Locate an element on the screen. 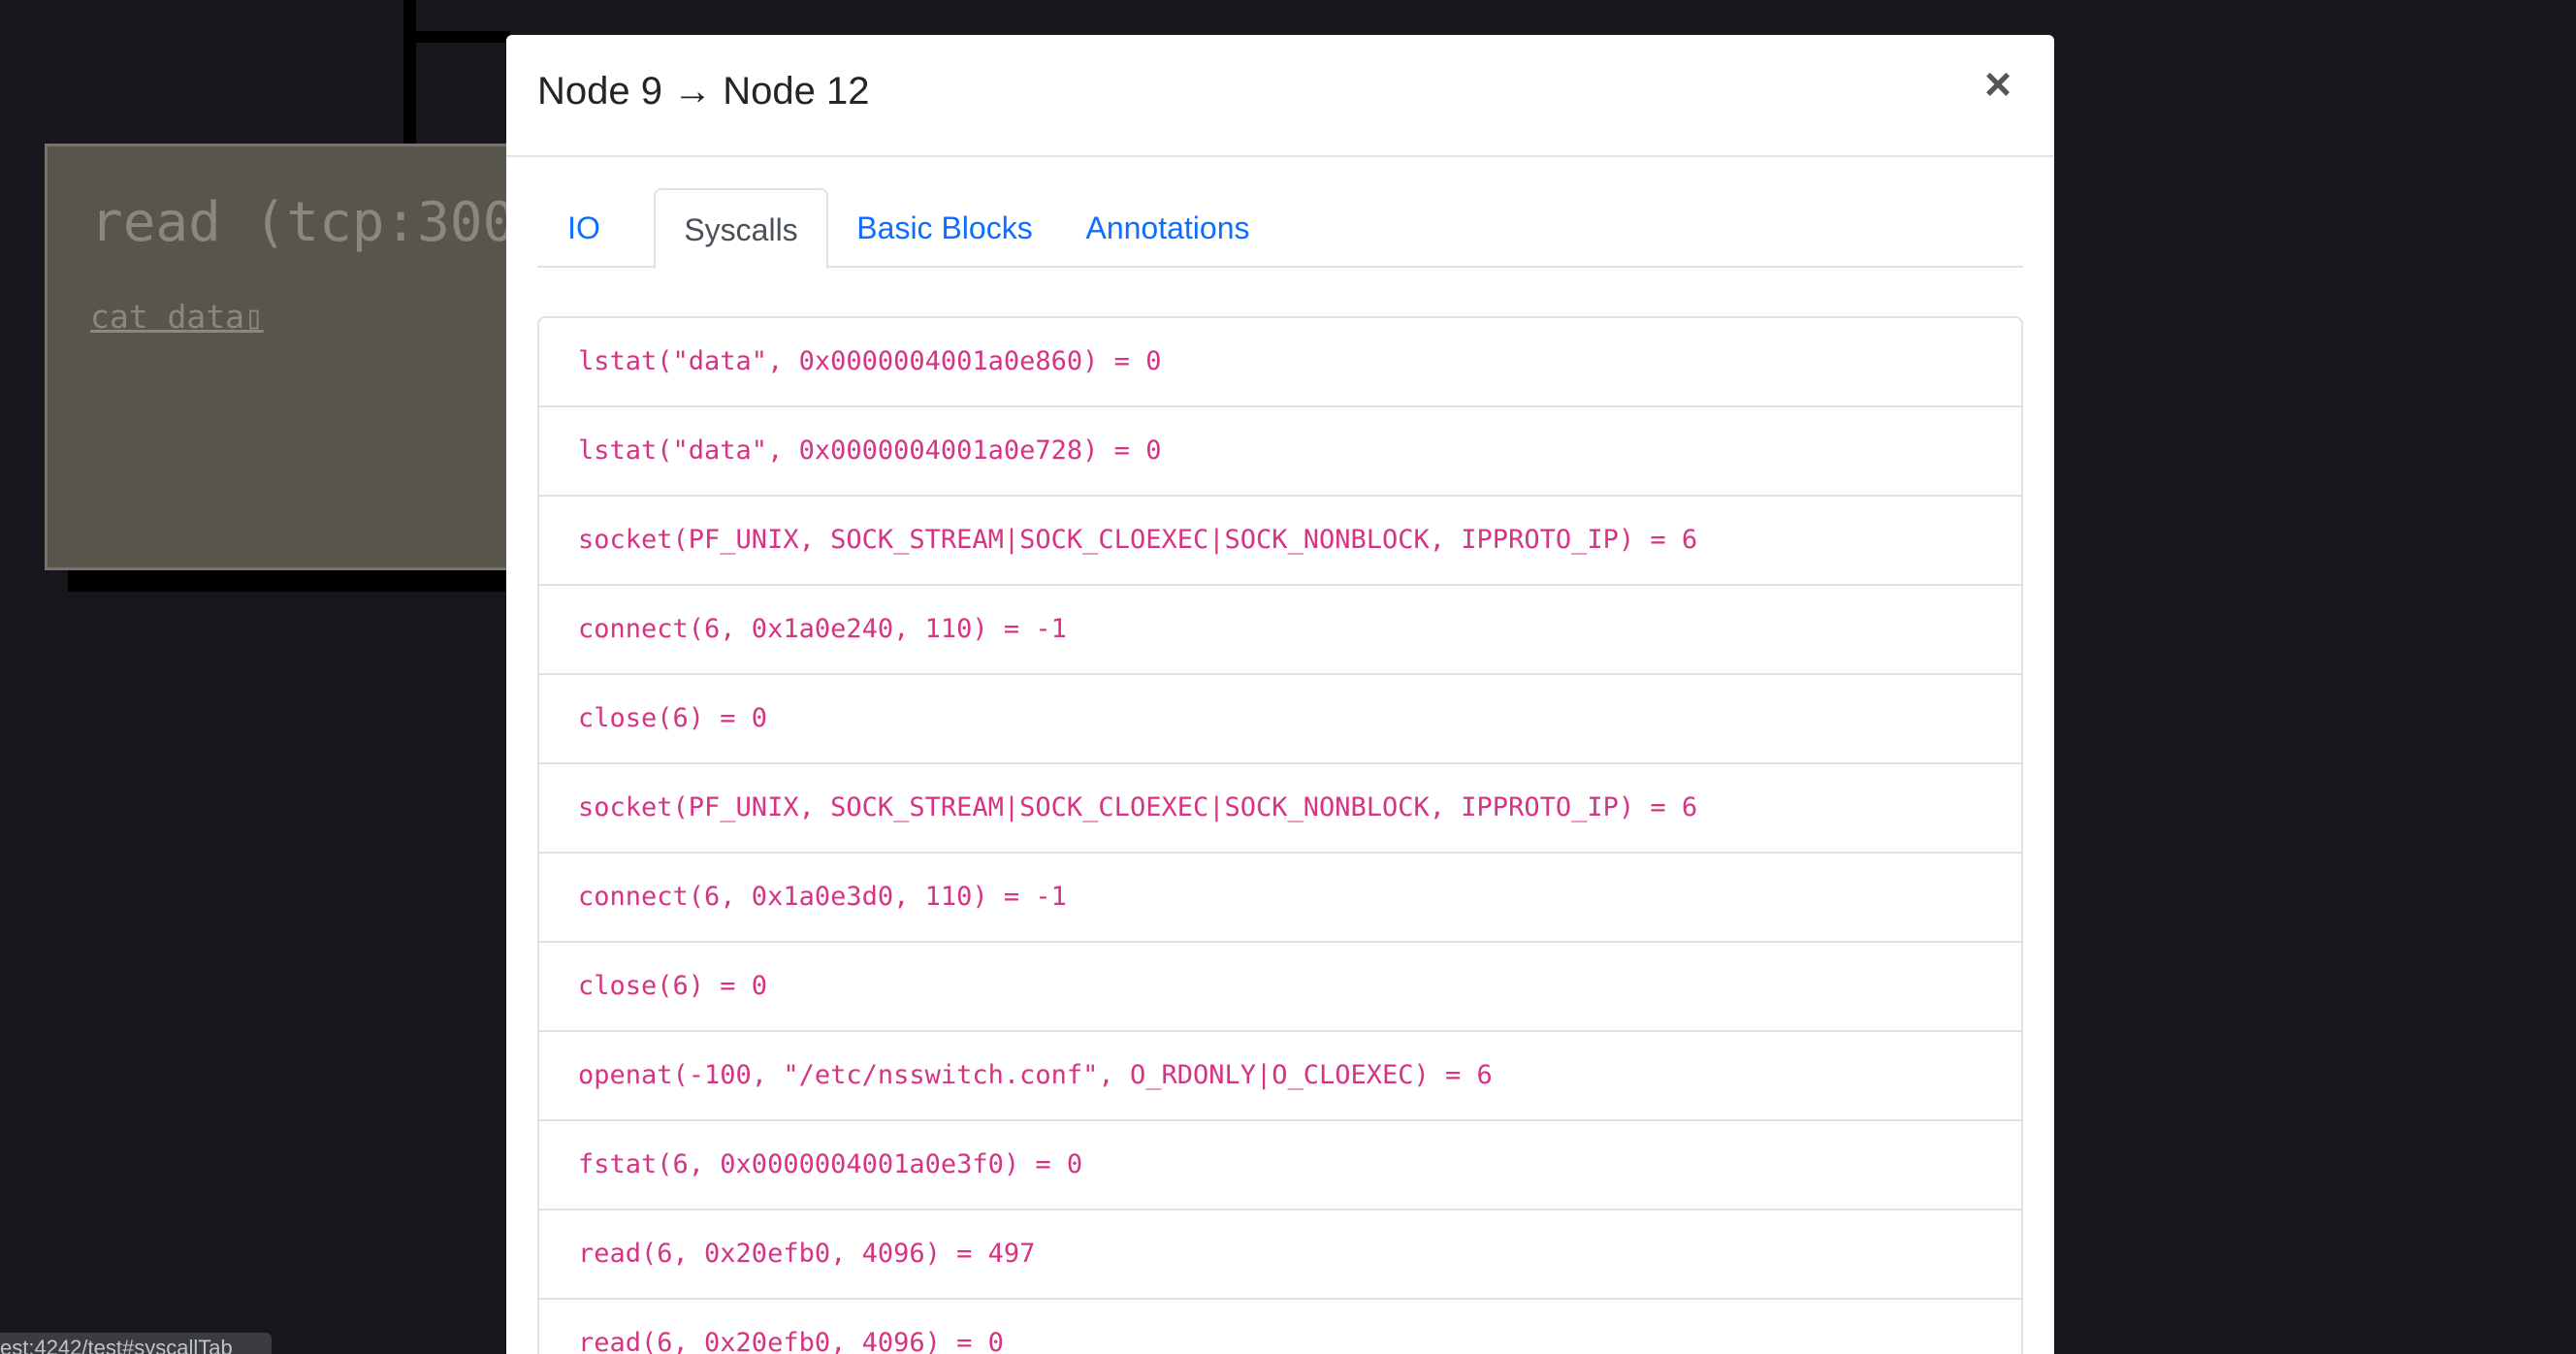  syscall-row: fstat(6, 0x0000004001a0e3f0) = 0 is located at coordinates (1280, 1165).